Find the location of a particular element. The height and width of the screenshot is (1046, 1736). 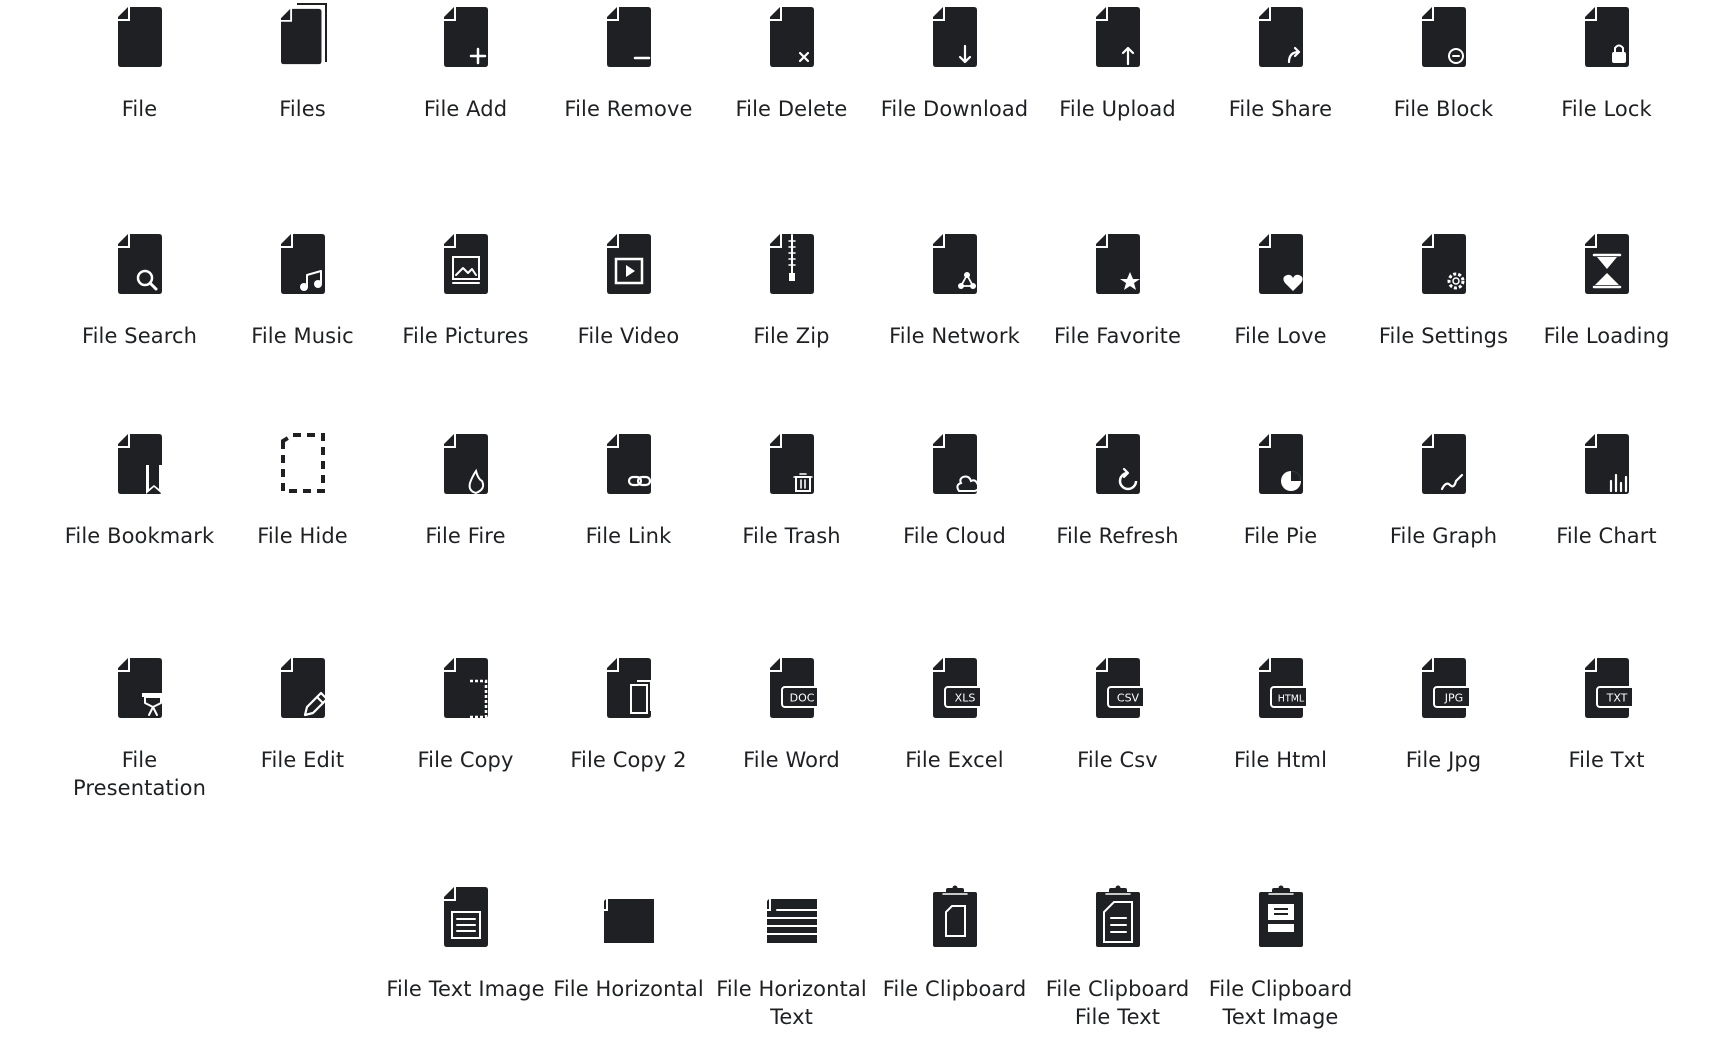

icon-tile-file-pictures: File Pictures is located at coordinates (465, 289).